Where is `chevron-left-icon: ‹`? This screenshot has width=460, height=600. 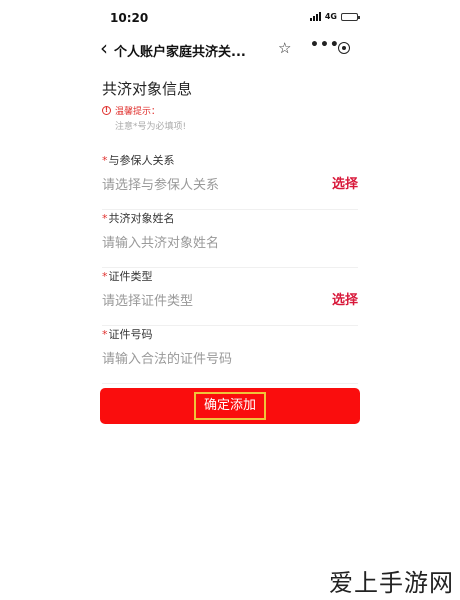
chevron-left-icon: ‹ is located at coordinates (104, 48).